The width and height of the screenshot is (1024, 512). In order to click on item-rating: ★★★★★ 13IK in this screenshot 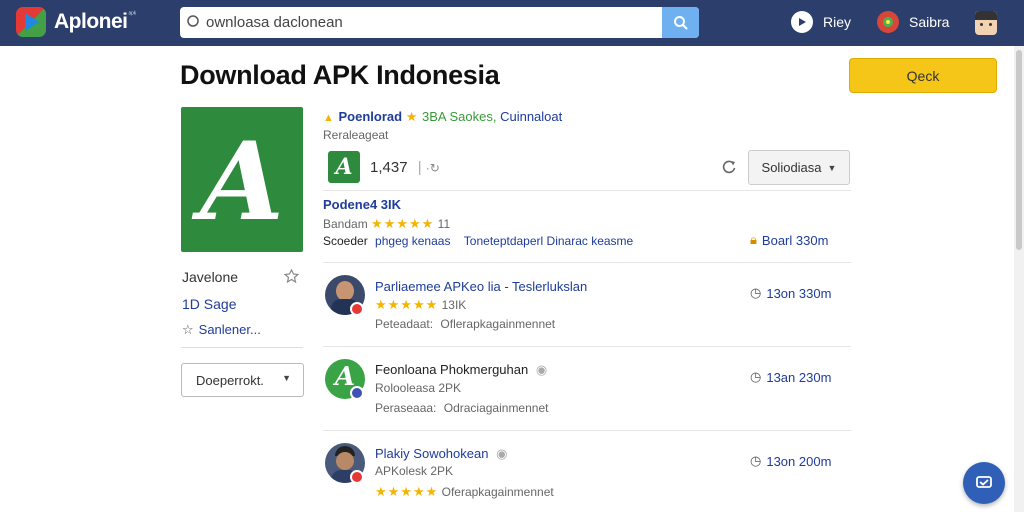, I will do `click(420, 305)`.